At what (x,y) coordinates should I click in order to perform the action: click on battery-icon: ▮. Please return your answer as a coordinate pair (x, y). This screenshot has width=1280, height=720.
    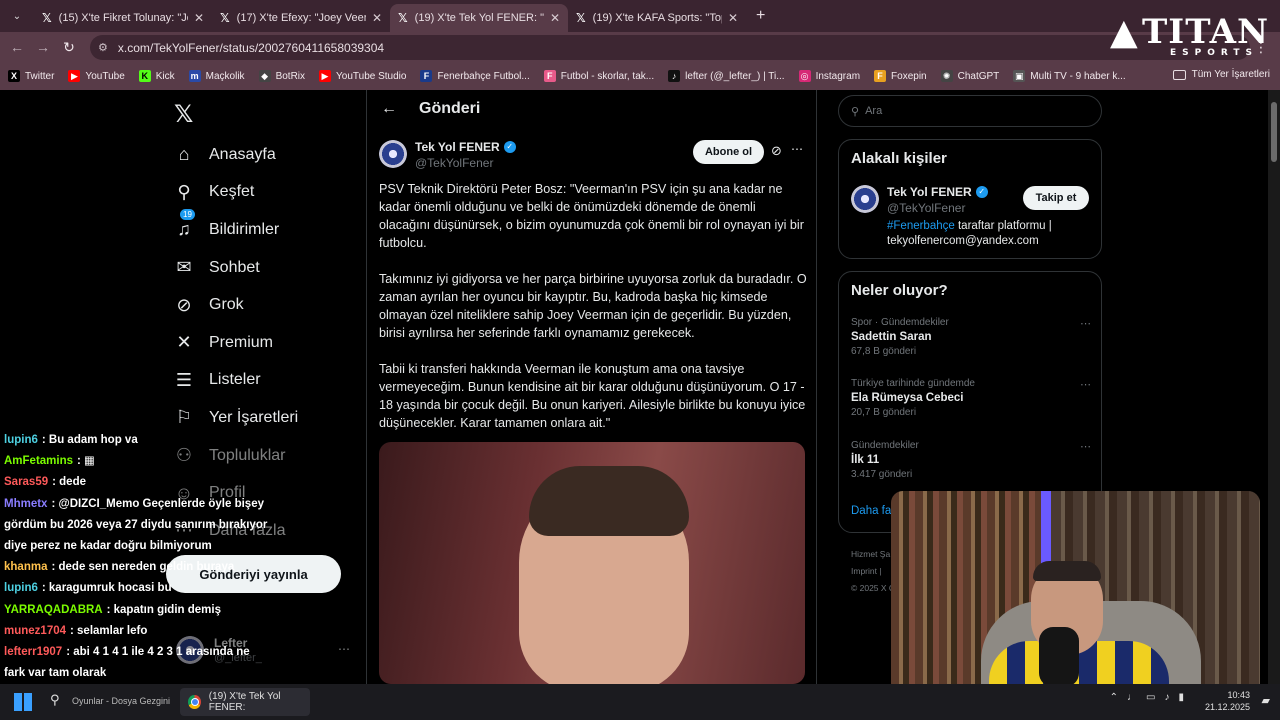
    Looking at the image, I should click on (1181, 697).